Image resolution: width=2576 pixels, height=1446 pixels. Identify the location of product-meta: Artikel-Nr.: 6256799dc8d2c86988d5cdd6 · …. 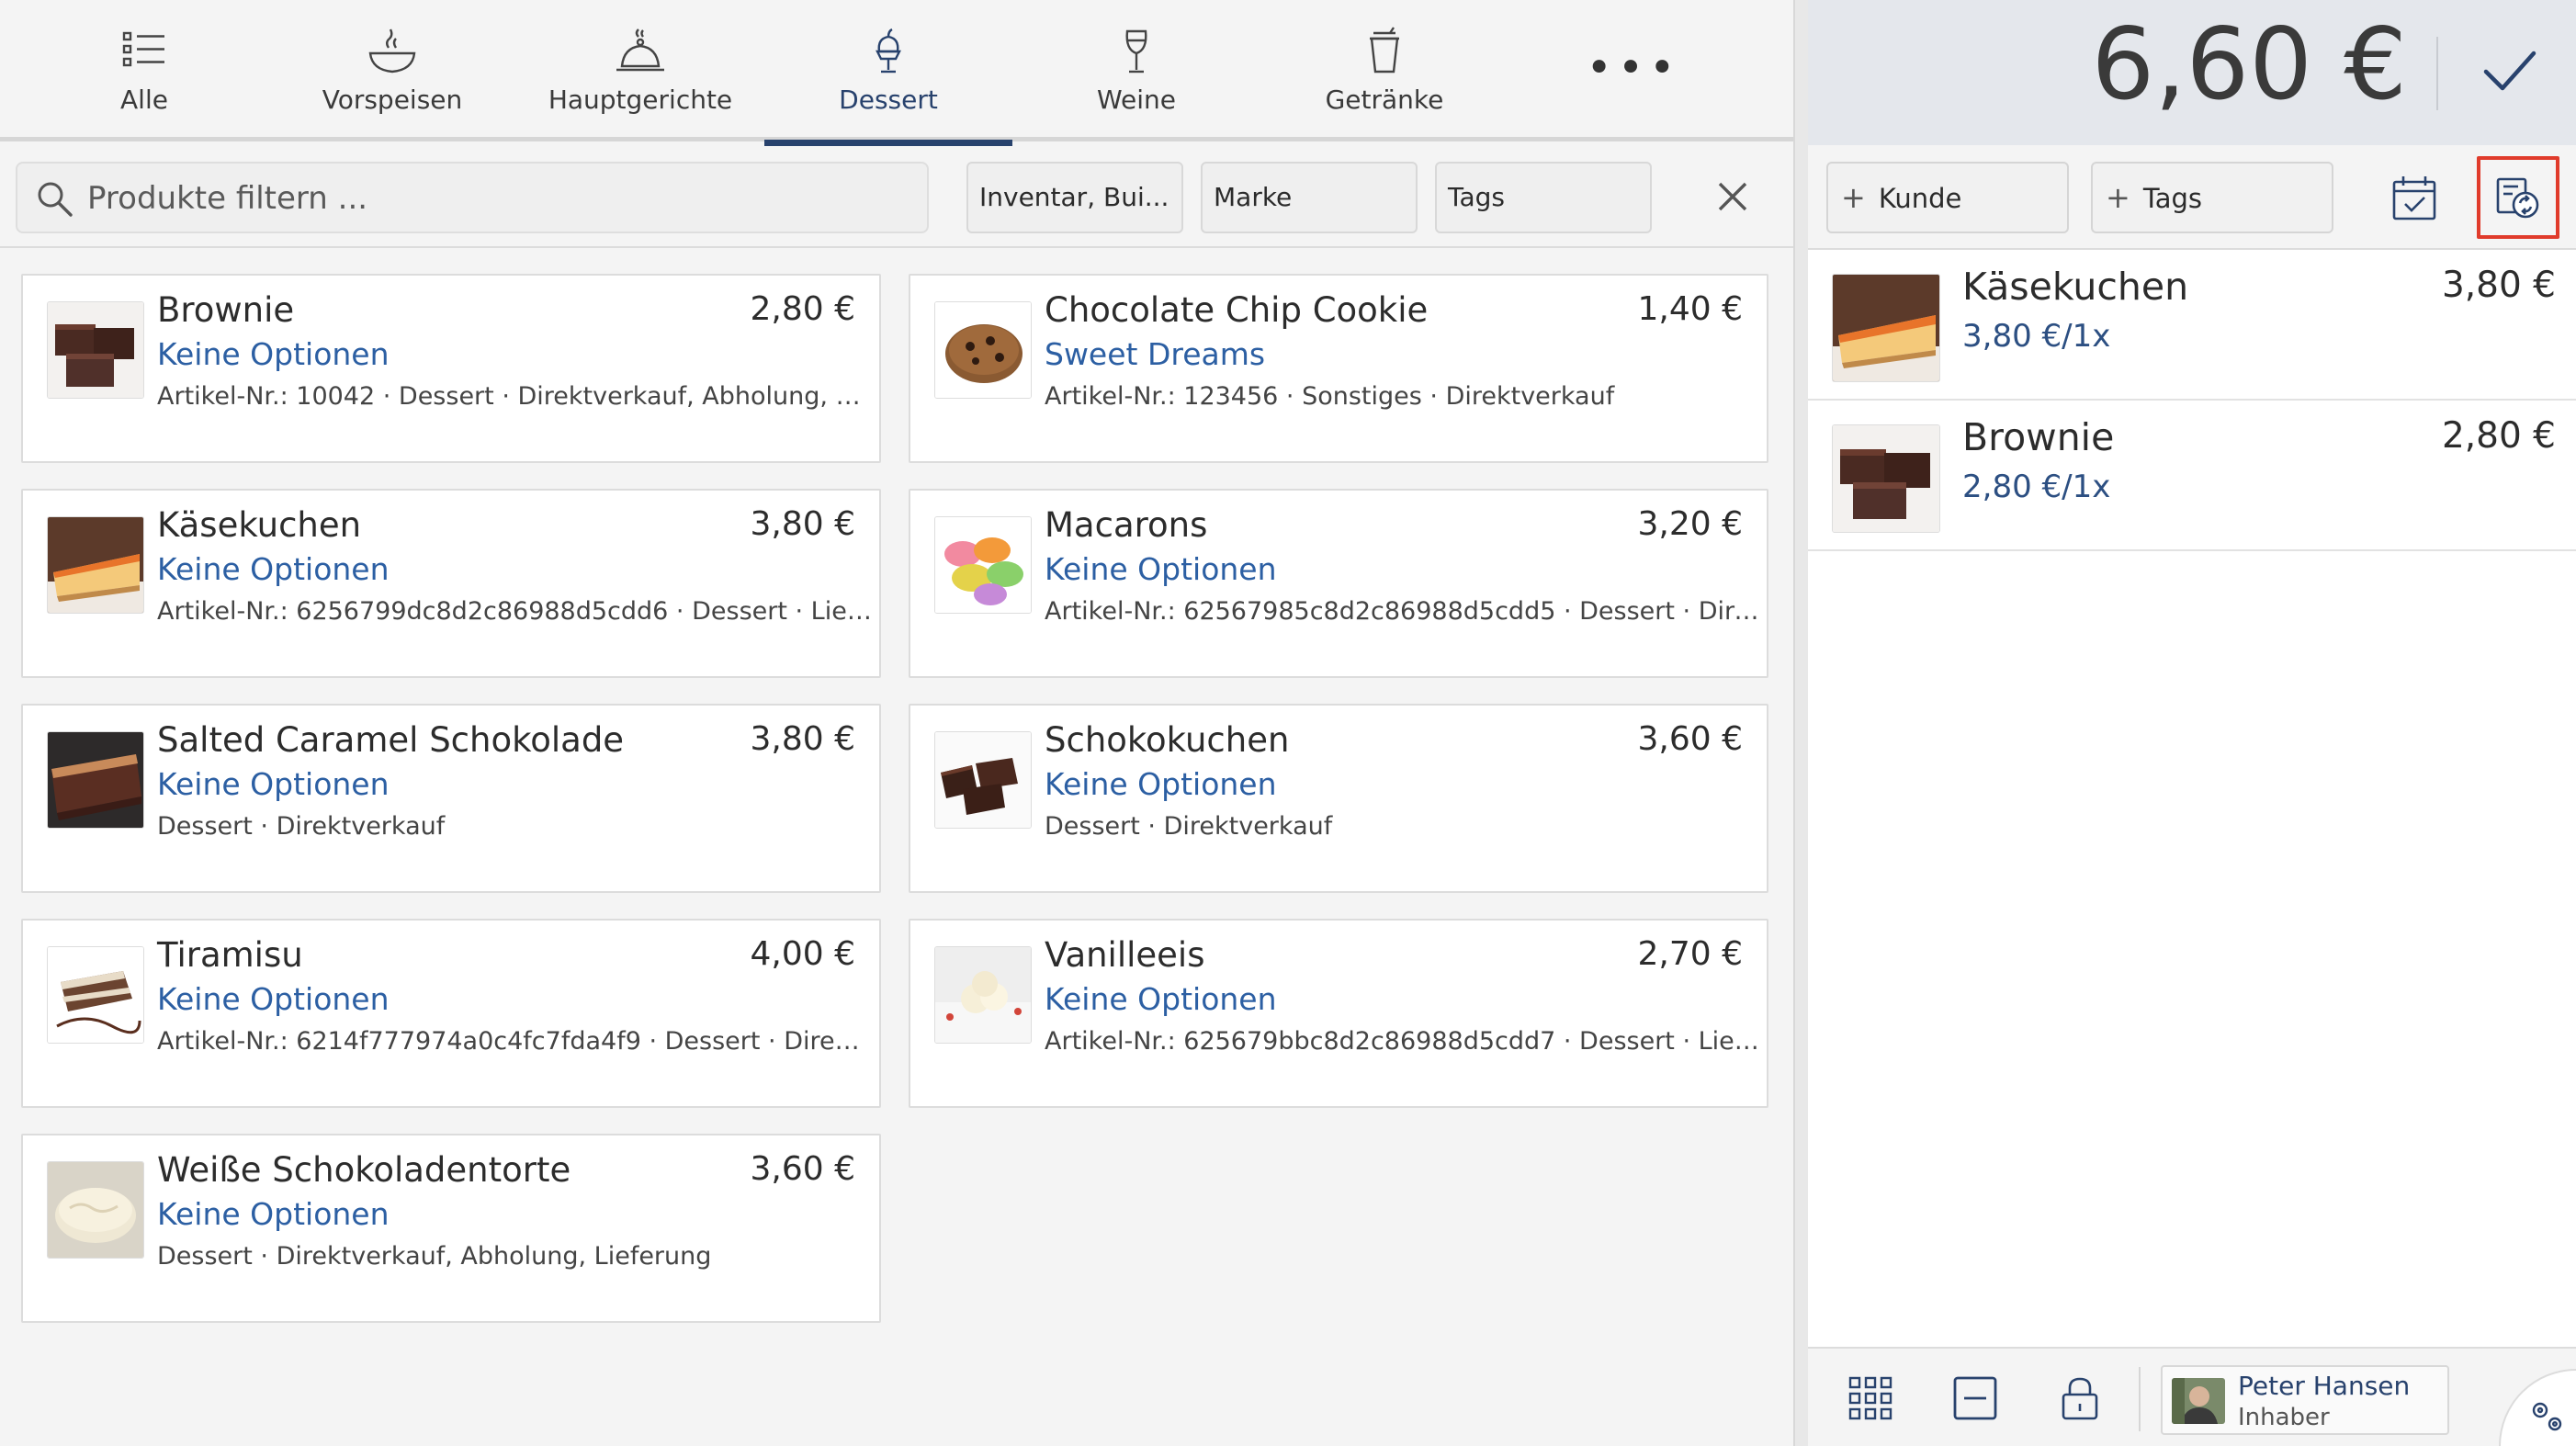
(515, 611).